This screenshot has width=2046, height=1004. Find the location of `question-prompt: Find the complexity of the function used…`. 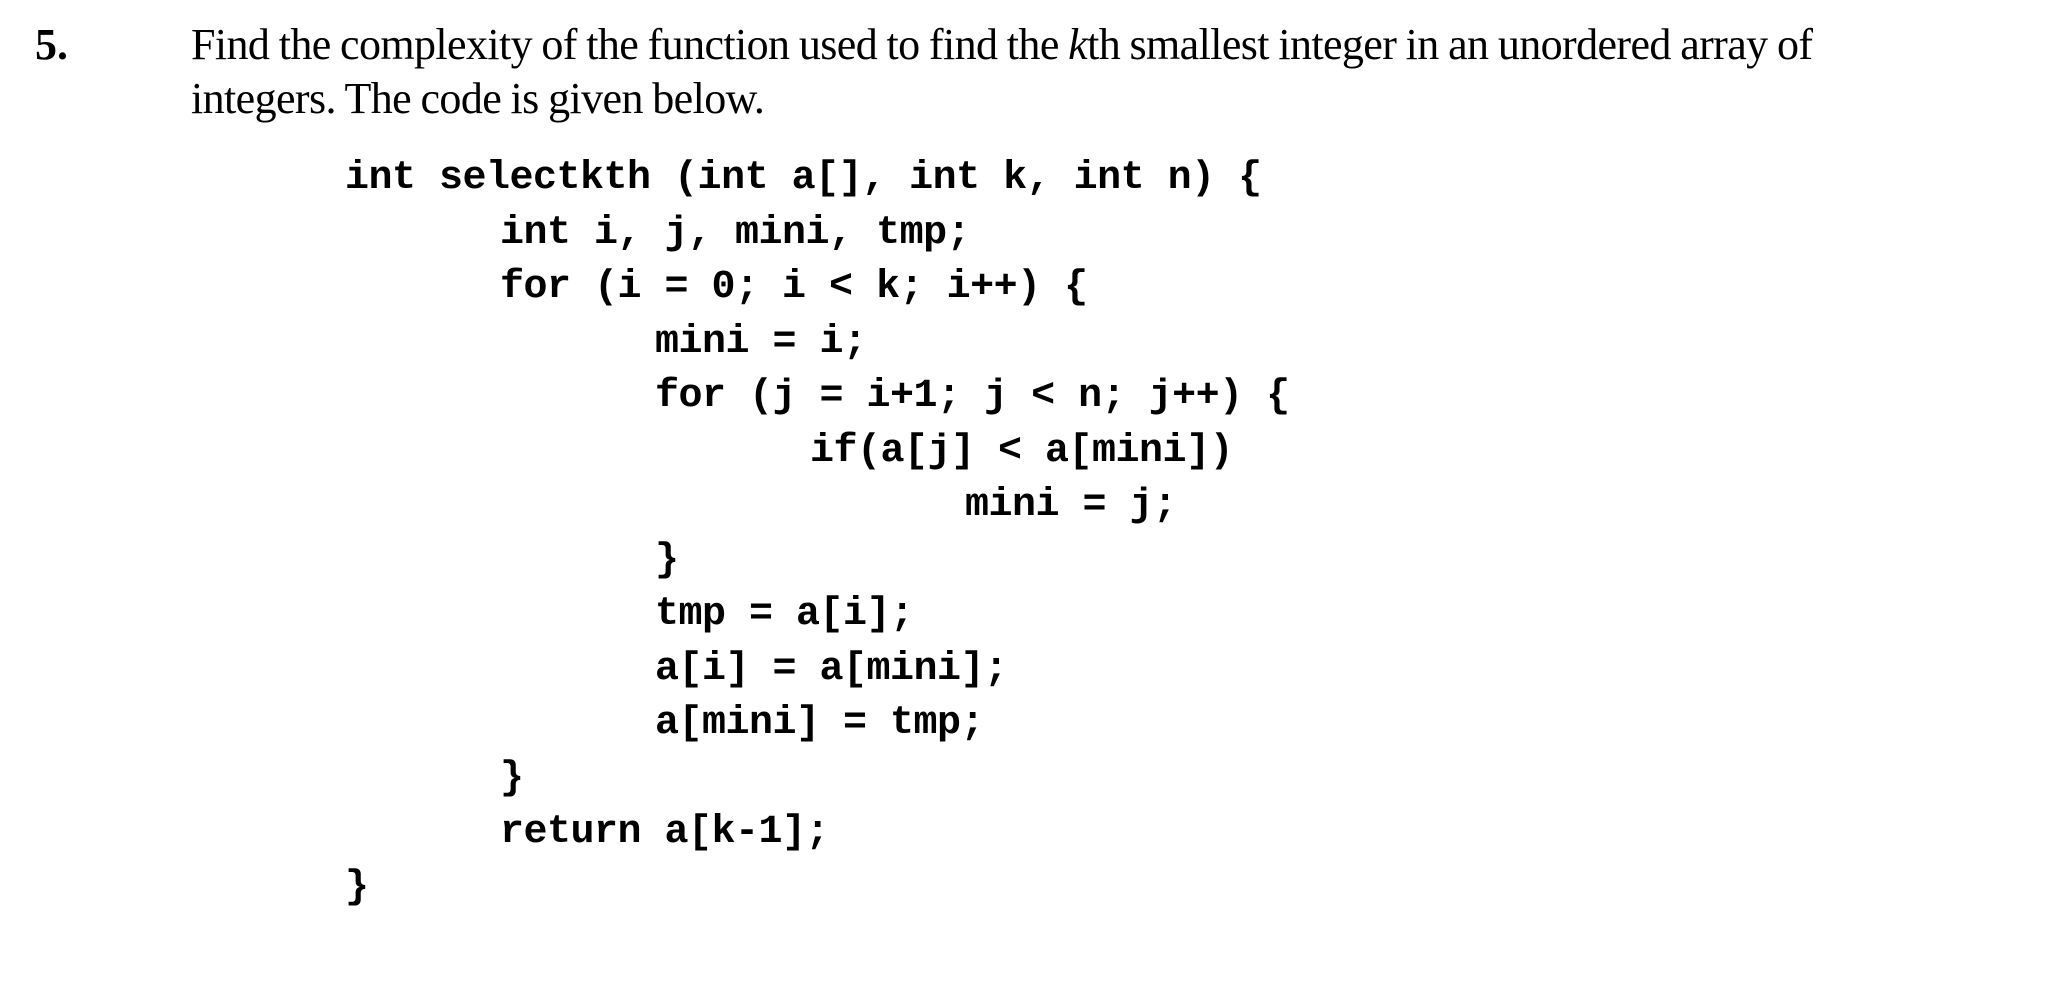

question-prompt: Find the complexity of the function used… is located at coordinates (1106, 72).